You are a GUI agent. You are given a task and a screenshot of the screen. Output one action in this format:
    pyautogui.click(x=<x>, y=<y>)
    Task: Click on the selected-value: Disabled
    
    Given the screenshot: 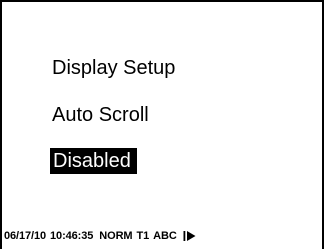 What is the action you would take?
    pyautogui.click(x=93, y=161)
    